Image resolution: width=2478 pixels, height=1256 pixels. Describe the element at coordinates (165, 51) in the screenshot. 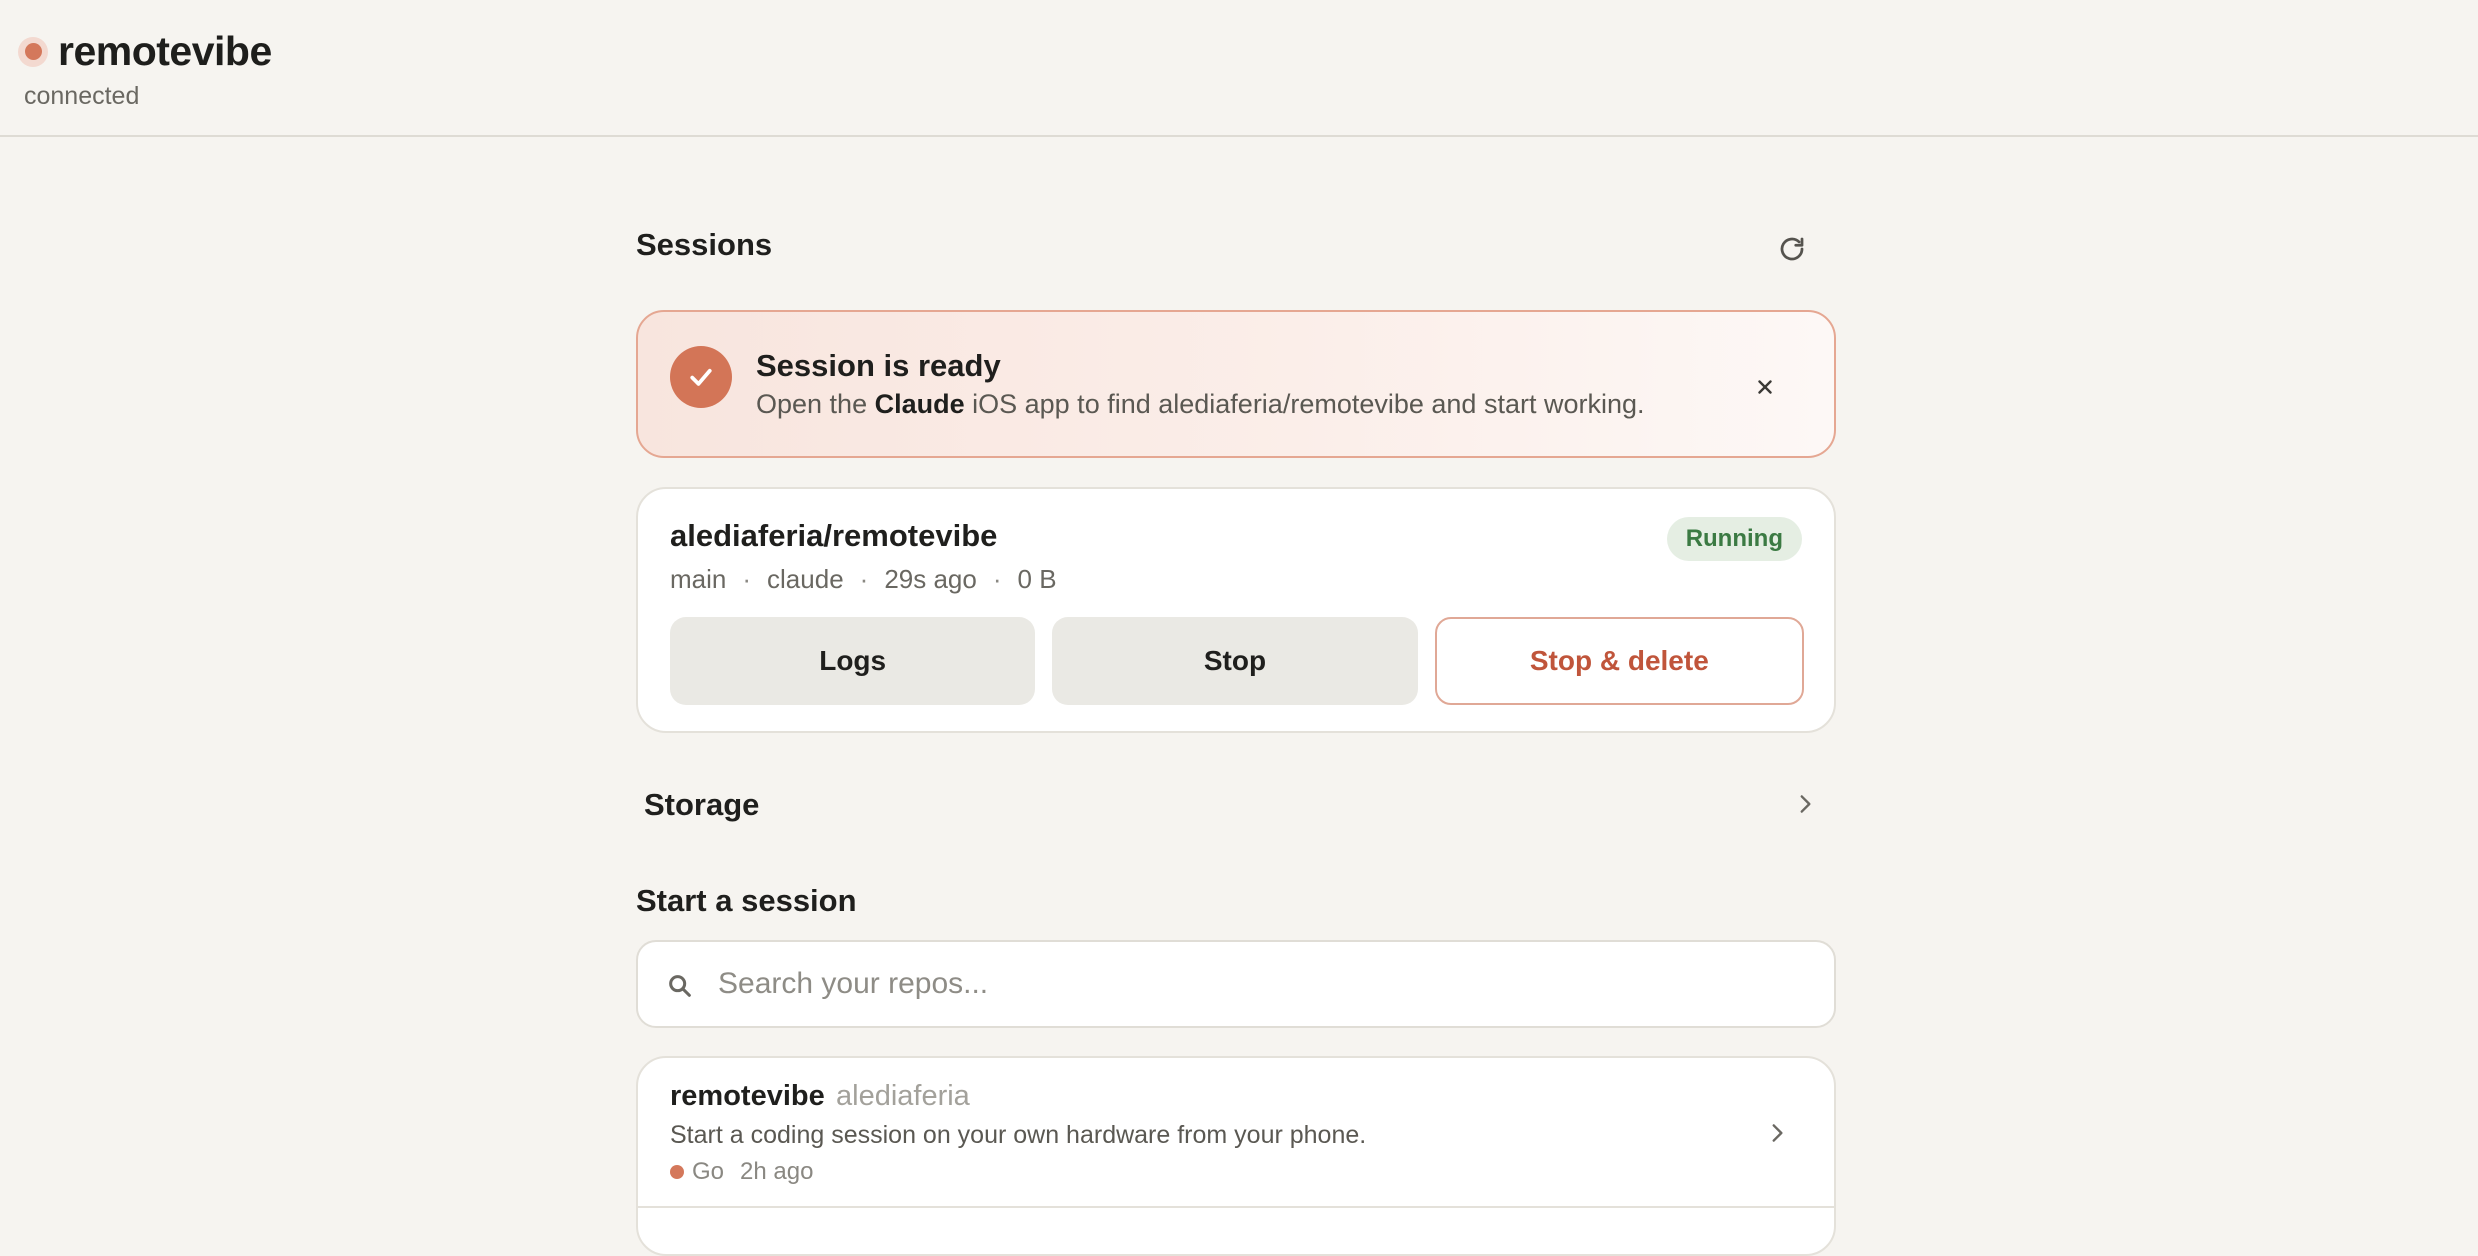

I see `app-name: remotevibe` at that location.